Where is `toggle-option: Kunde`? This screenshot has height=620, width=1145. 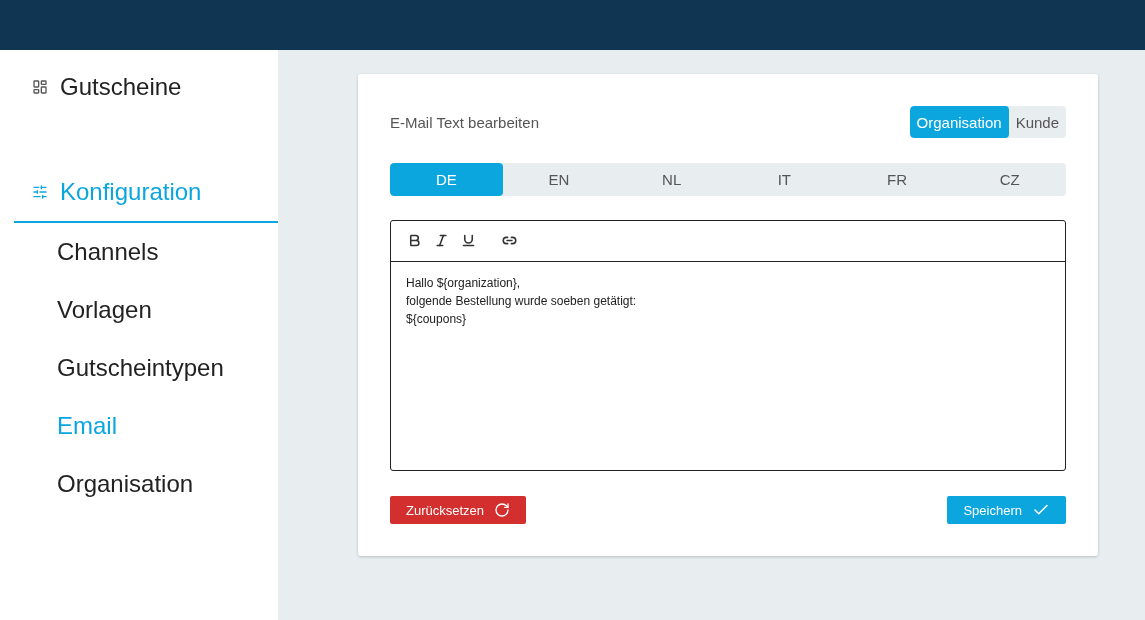
toggle-option: Kunde is located at coordinates (1037, 122).